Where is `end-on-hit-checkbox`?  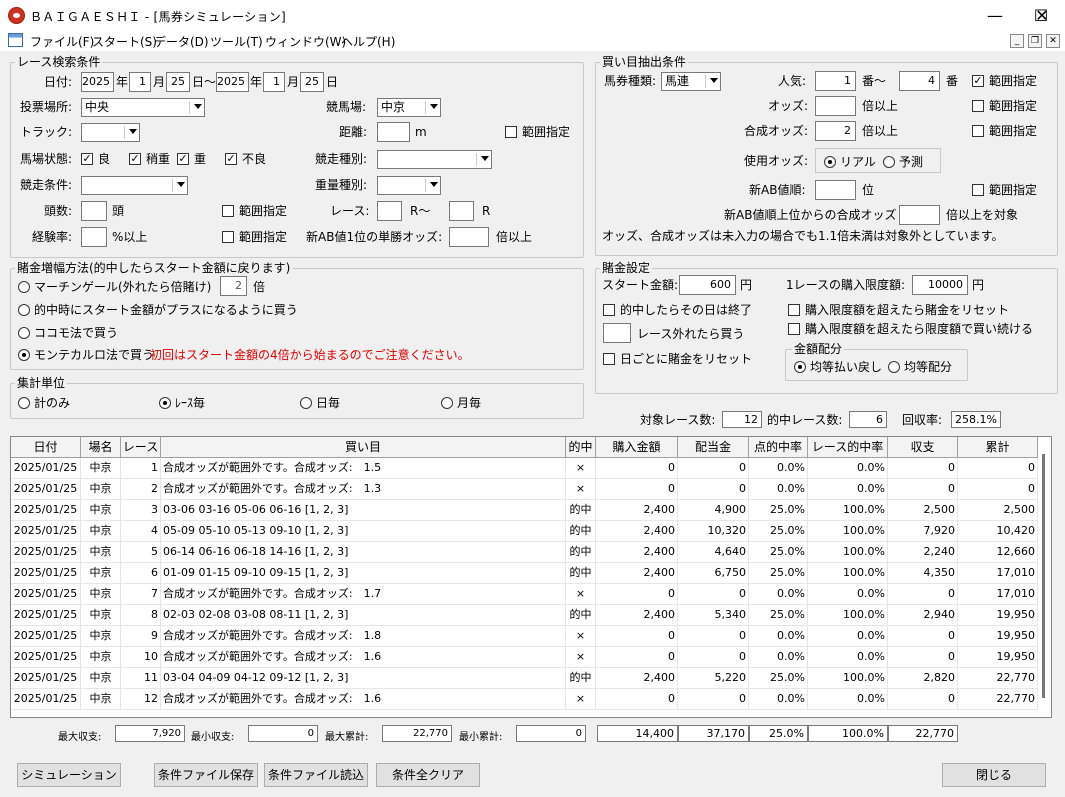 end-on-hit-checkbox is located at coordinates (609, 310).